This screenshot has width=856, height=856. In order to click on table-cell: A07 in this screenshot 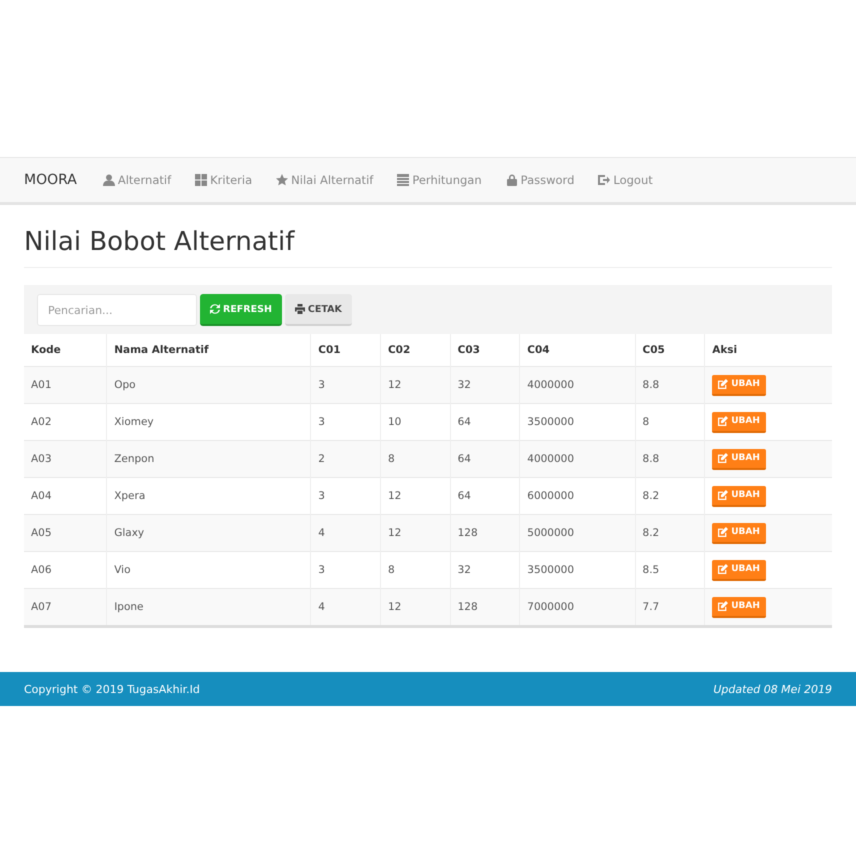, I will do `click(65, 606)`.